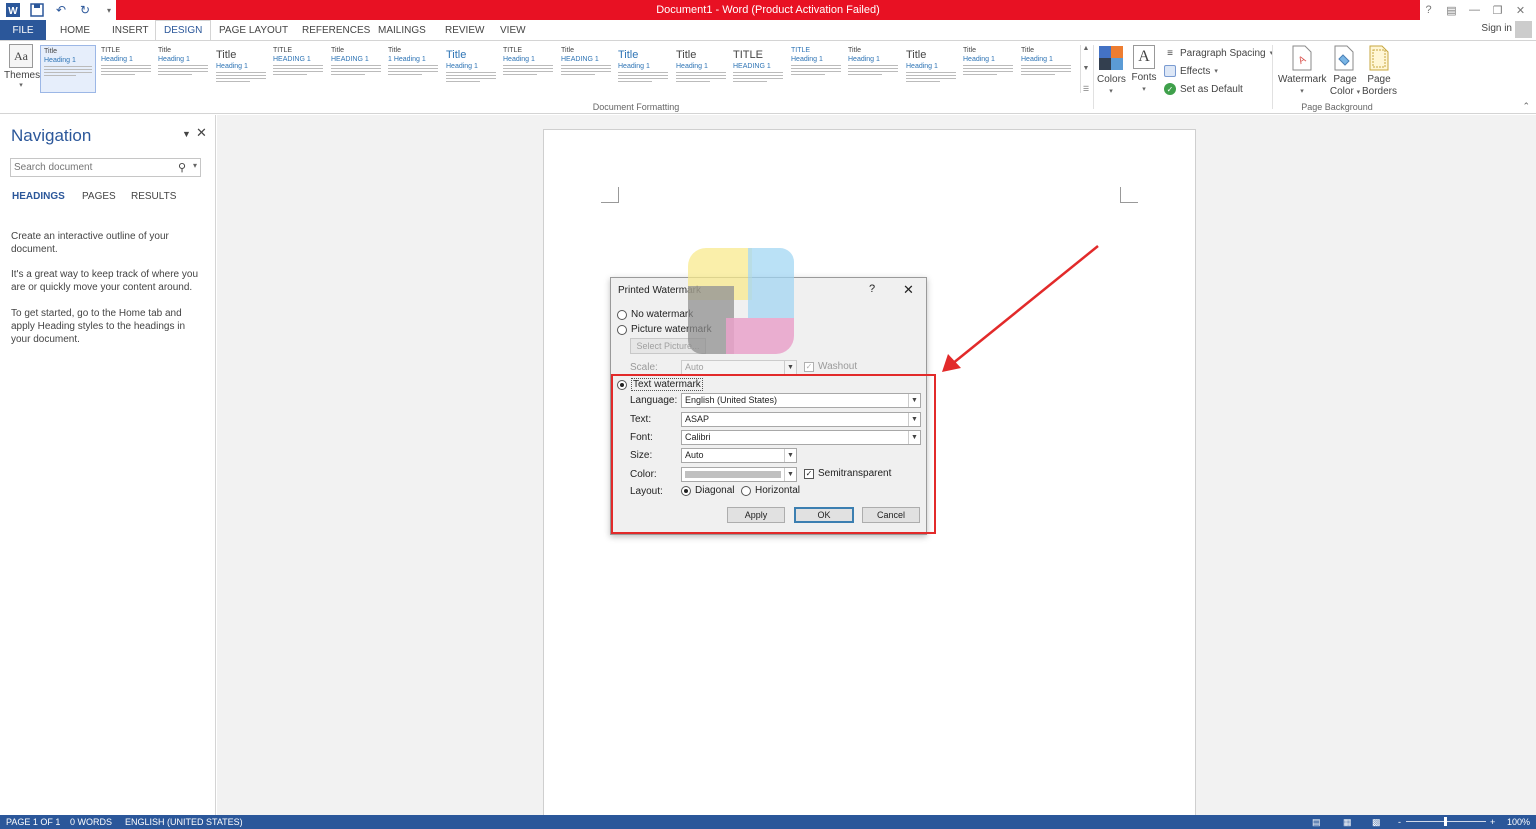 This screenshot has width=1536, height=829. Describe the element at coordinates (1347, 822) in the screenshot. I see `print-layout-icon: ▦` at that location.